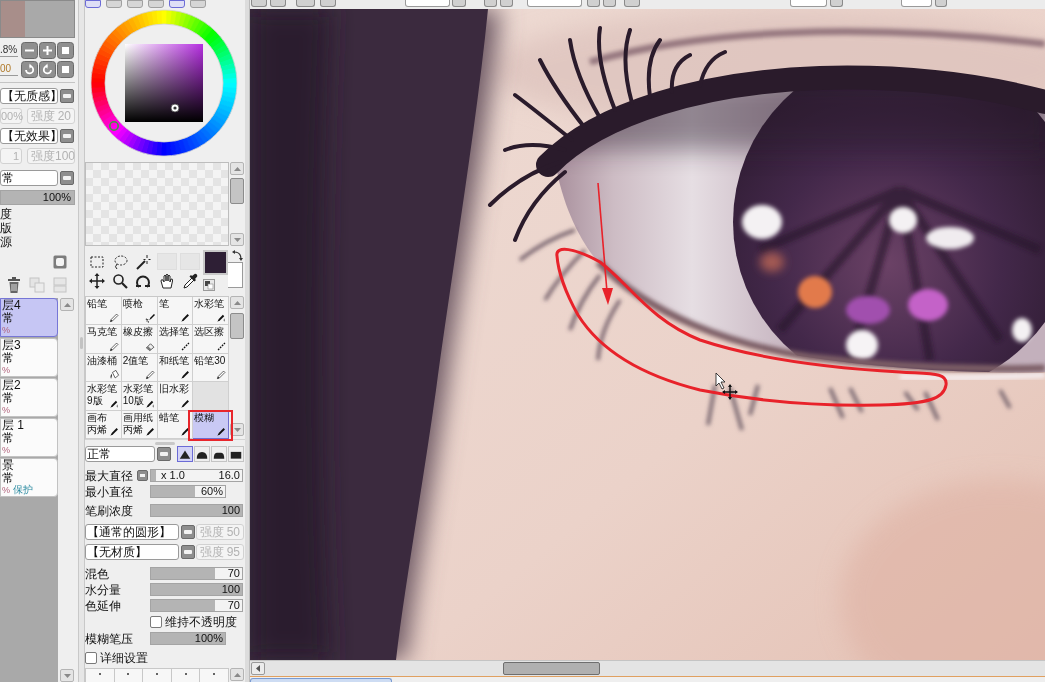  Describe the element at coordinates (139, 311) in the screenshot. I see `brush-slot: 喷枪` at that location.